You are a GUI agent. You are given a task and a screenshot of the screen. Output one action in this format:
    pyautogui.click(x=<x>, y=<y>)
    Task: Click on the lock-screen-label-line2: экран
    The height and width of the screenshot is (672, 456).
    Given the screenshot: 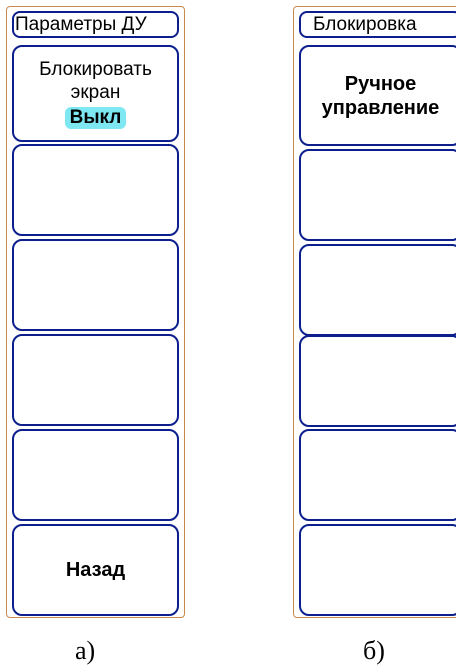 What is the action you would take?
    pyautogui.click(x=95, y=92)
    